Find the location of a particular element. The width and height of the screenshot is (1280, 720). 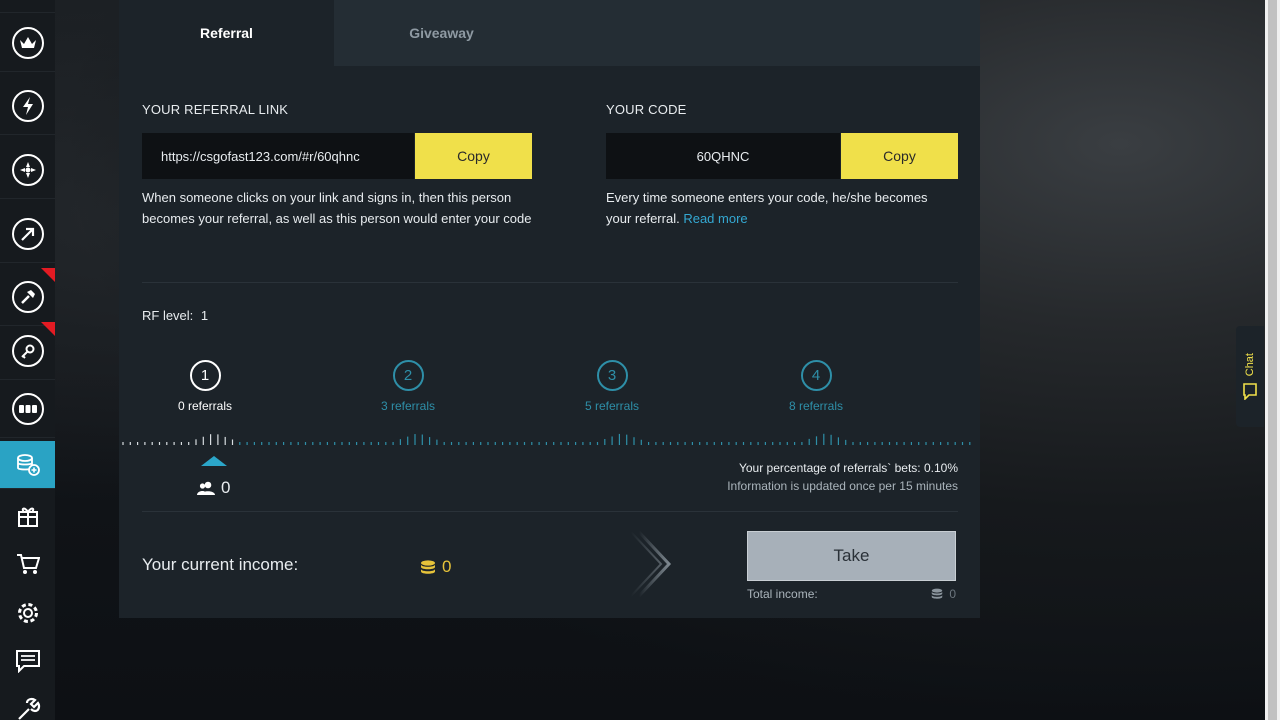

sidebar-item-arrow is located at coordinates (27, 234).